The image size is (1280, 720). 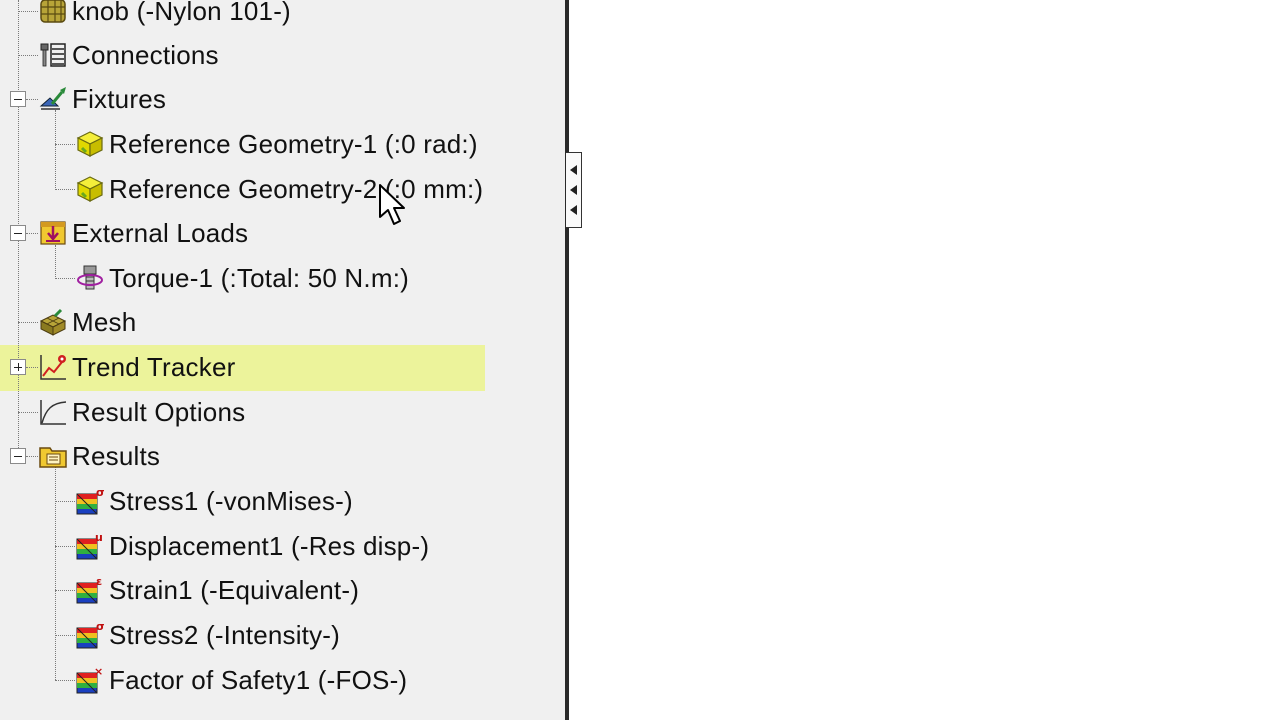 I want to click on tree-item-label: Reference Geometry-2 (:0 mm:), so click(x=296, y=188).